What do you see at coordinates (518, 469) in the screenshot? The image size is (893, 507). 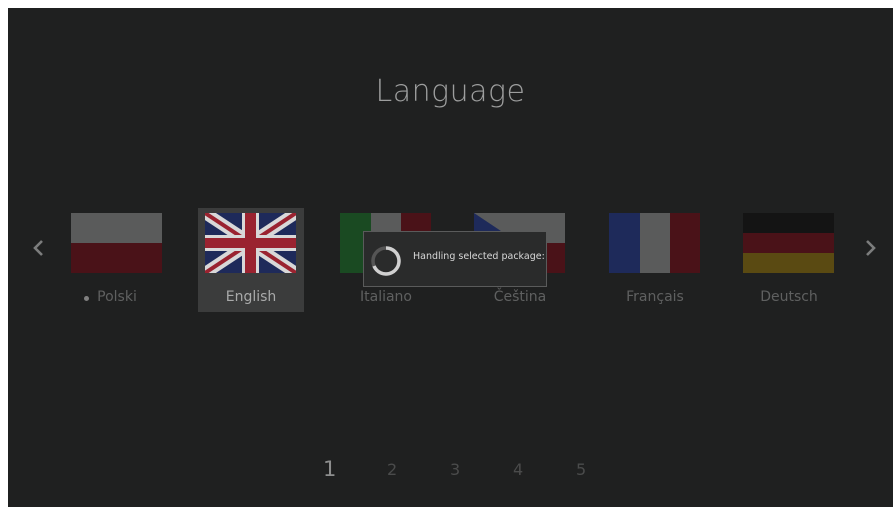 I see `page-4: 4` at bounding box center [518, 469].